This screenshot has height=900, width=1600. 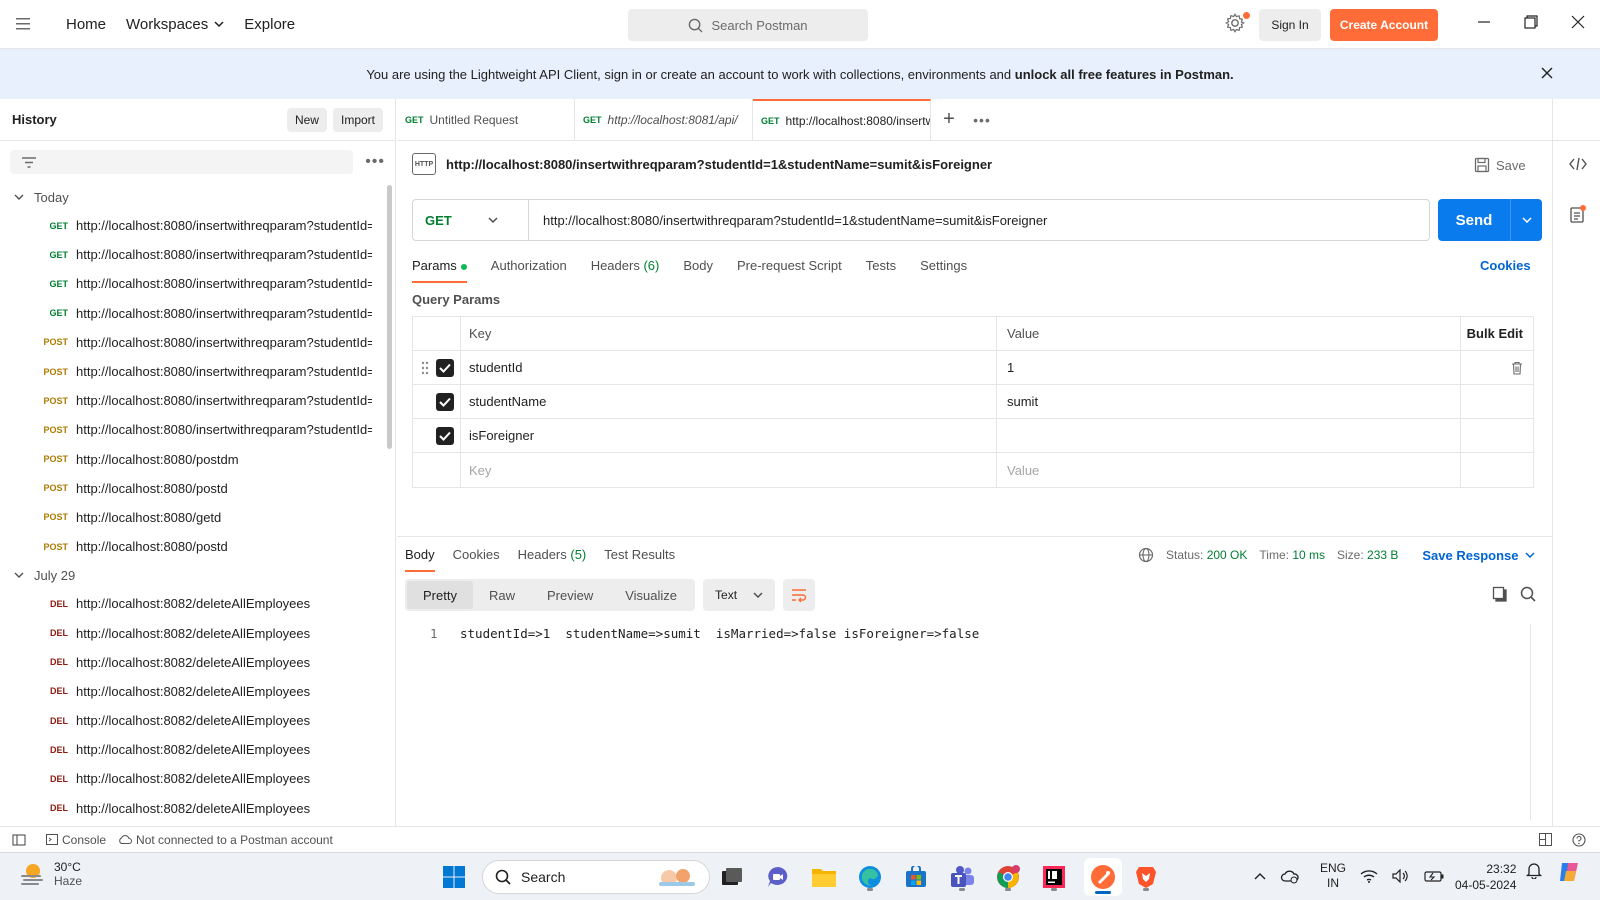 I want to click on connection-status: Not connected to a Postman account, so click(x=225, y=840).